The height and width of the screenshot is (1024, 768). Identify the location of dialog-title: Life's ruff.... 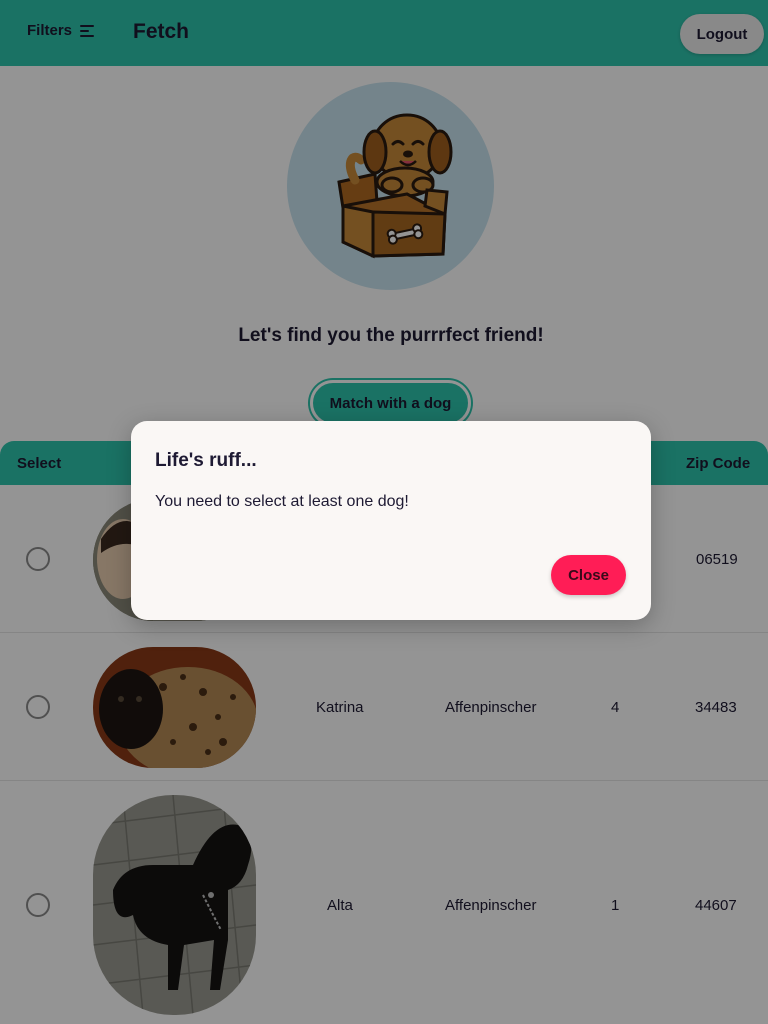
(206, 460).